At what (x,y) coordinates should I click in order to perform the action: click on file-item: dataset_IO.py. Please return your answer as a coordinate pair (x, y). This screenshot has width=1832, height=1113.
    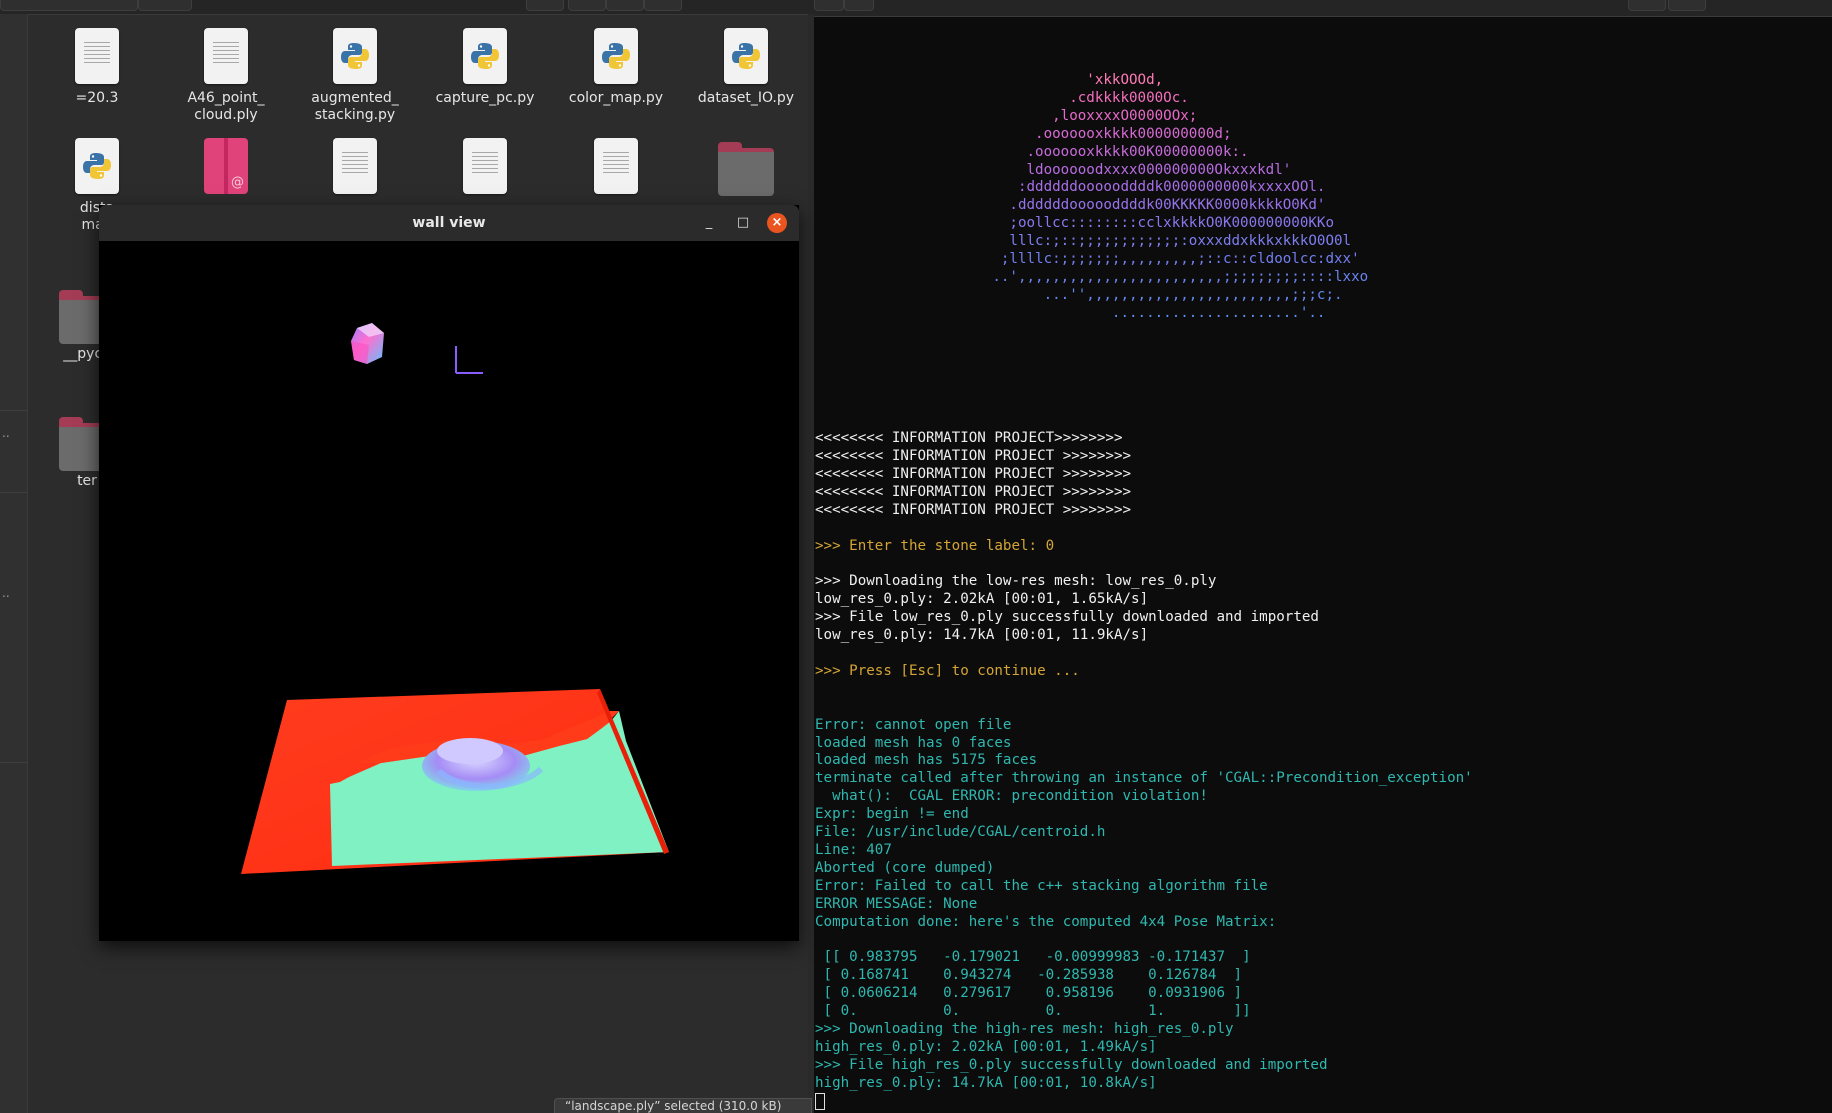
    Looking at the image, I should click on (746, 67).